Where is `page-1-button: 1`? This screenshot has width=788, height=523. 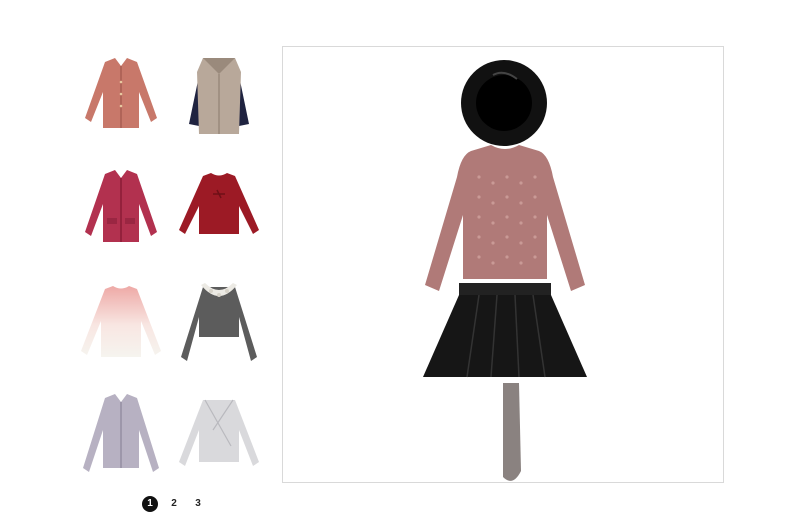 page-1-button: 1 is located at coordinates (150, 504).